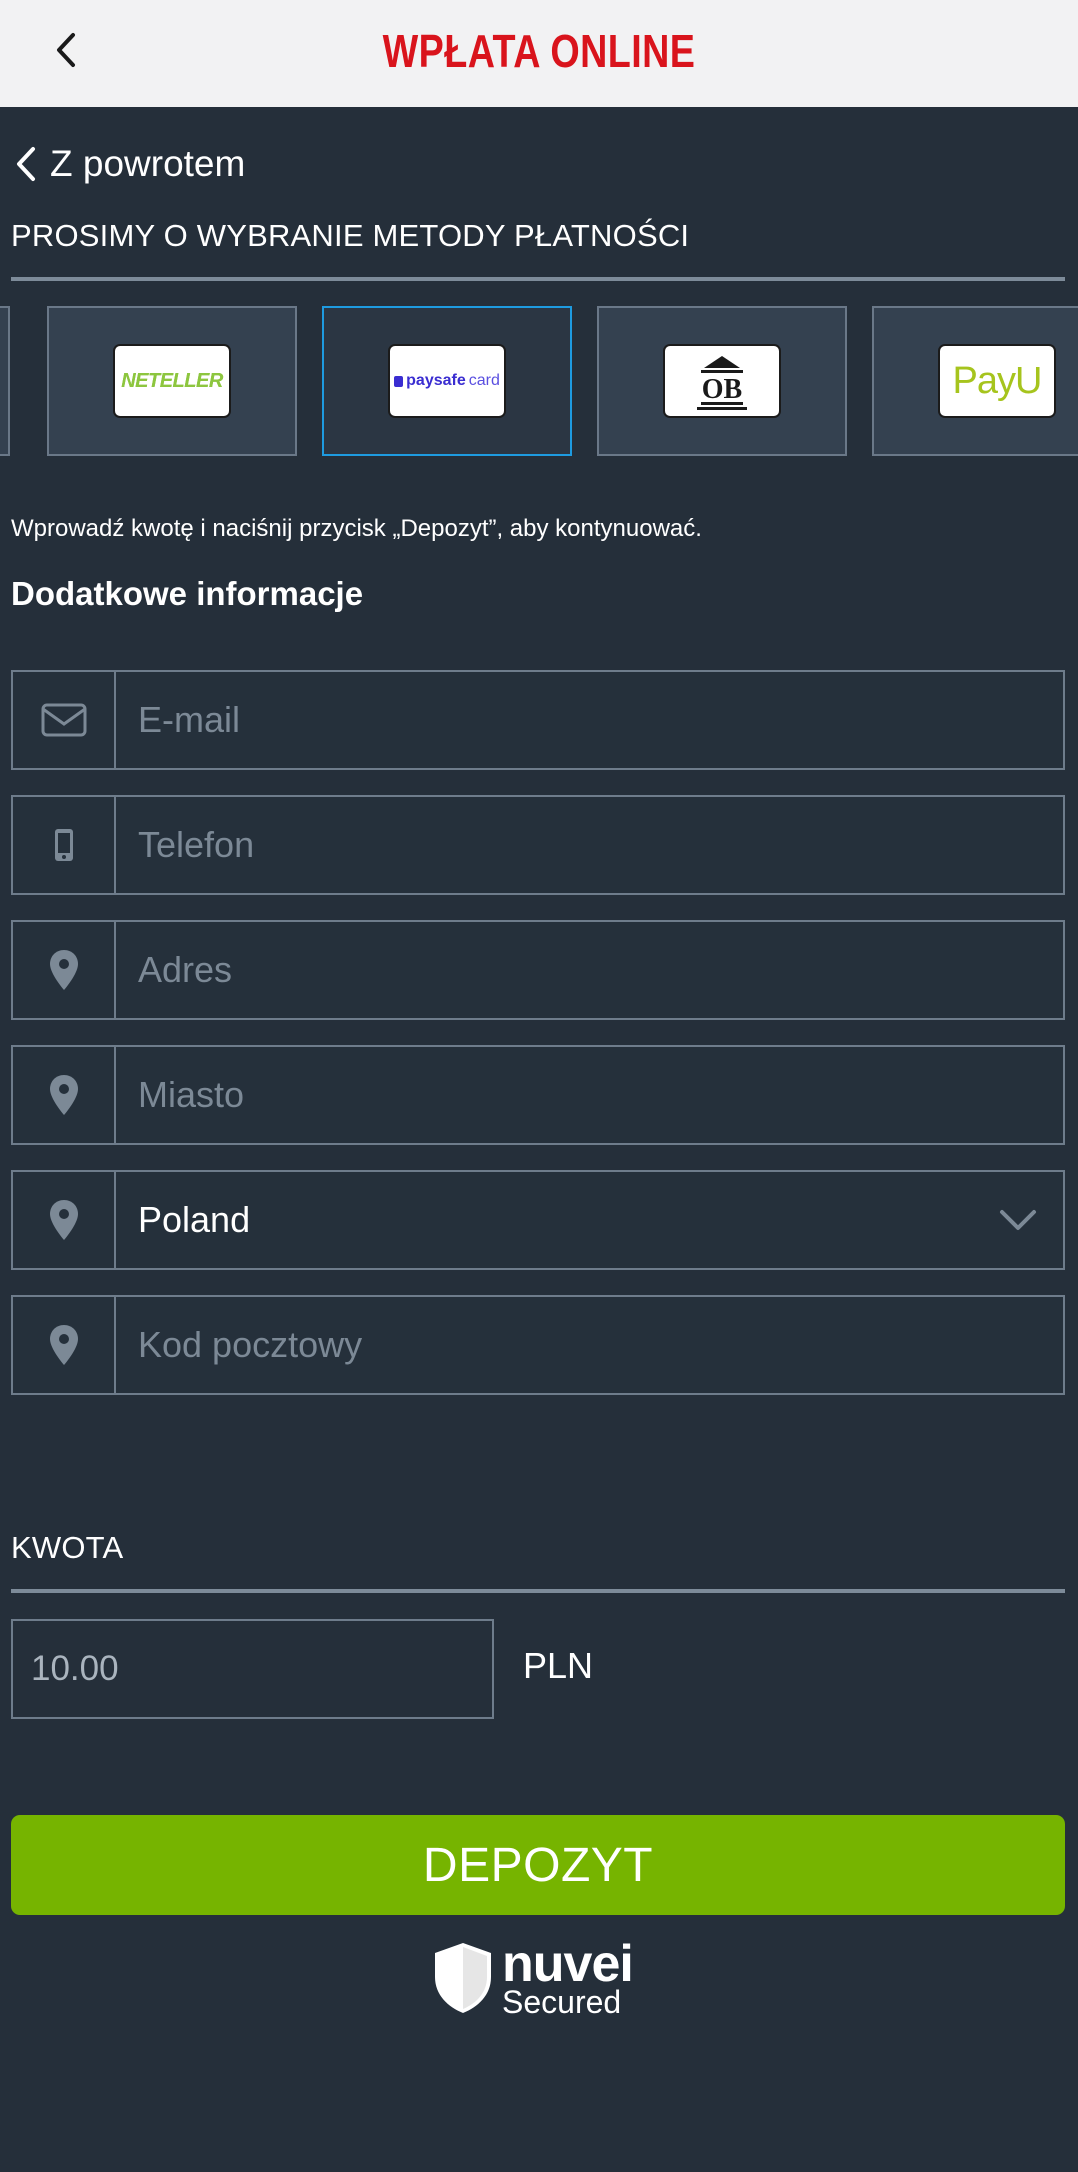 Image resolution: width=1078 pixels, height=2172 pixels. I want to click on back-button, so click(66, 50).